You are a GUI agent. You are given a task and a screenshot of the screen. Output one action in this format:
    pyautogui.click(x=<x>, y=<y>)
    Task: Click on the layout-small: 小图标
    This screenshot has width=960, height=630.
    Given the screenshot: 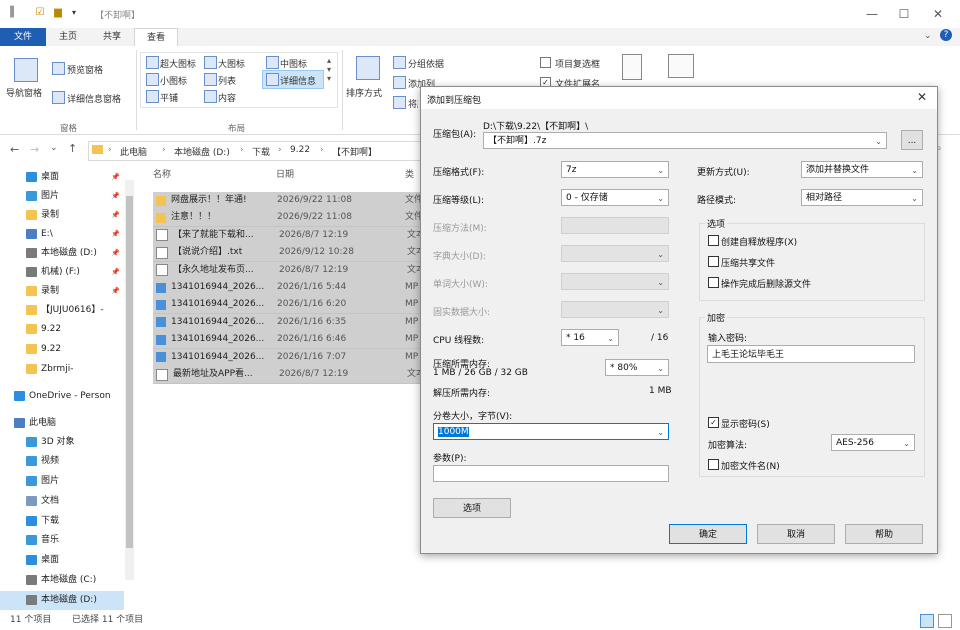 What is the action you would take?
    pyautogui.click(x=173, y=80)
    